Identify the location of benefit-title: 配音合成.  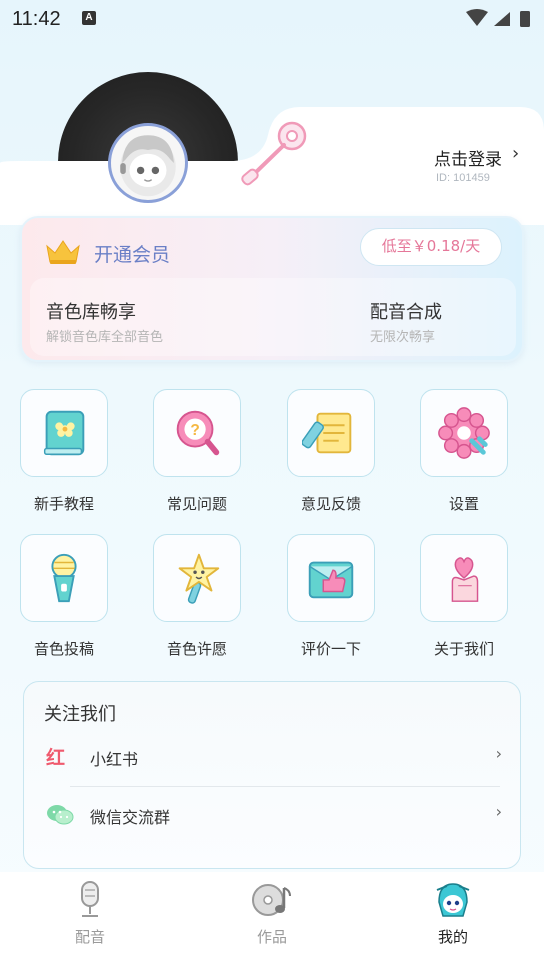
(406, 312).